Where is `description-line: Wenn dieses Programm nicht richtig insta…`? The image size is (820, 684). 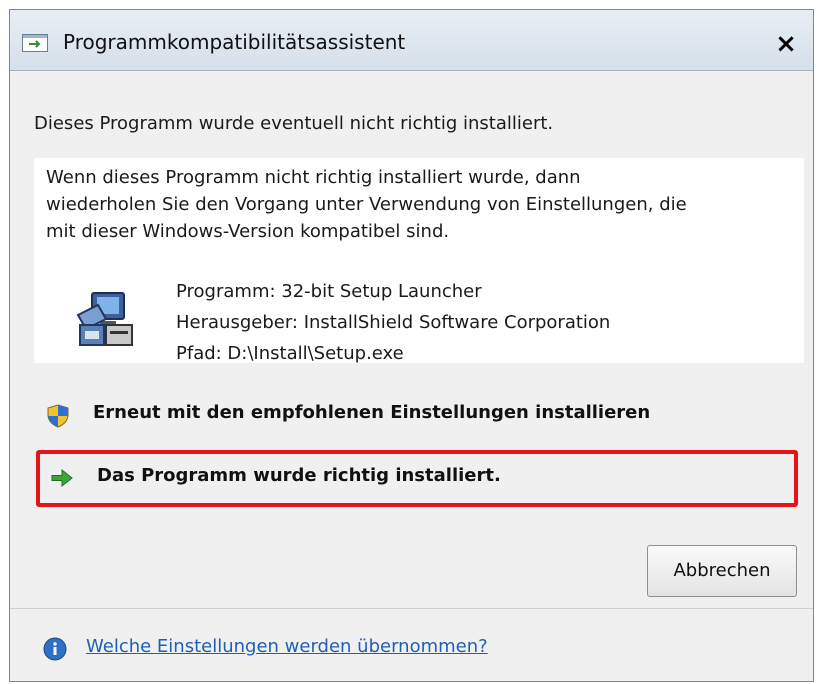
description-line: Wenn dieses Programm nicht richtig insta… is located at coordinates (313, 177).